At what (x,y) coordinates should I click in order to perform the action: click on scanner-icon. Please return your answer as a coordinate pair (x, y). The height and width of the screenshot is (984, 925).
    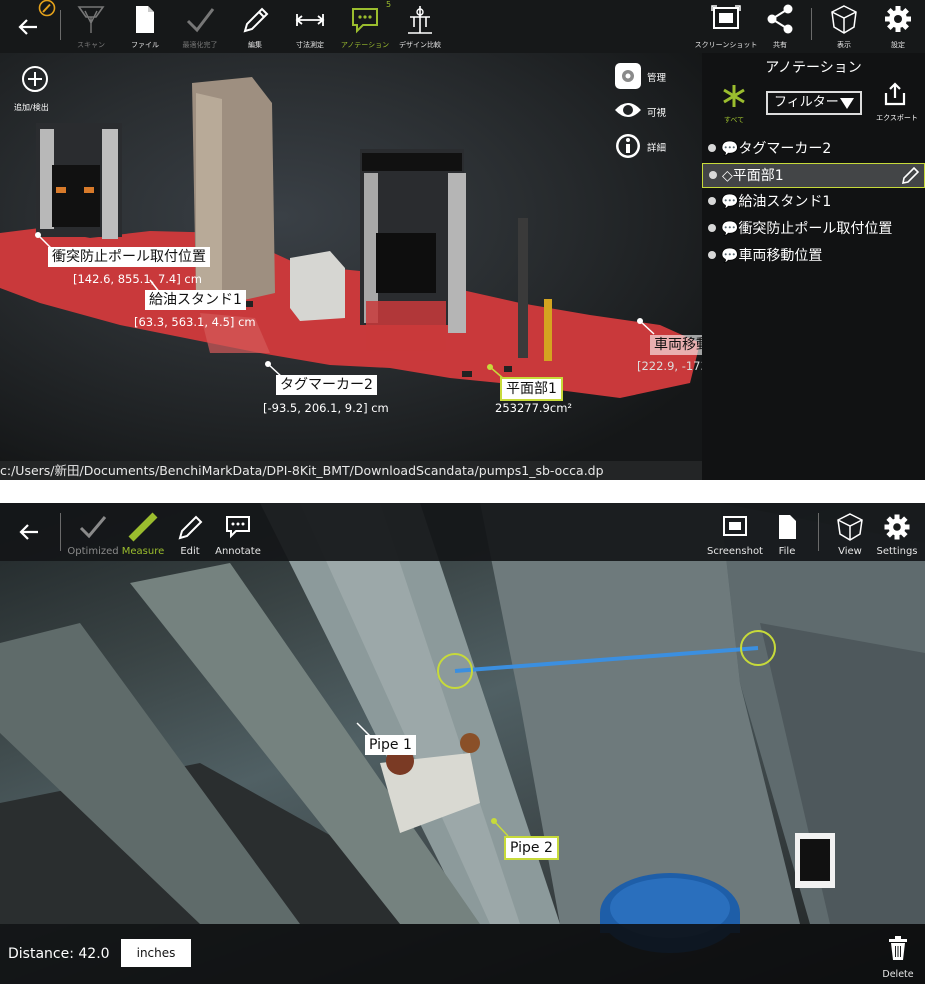
    Looking at the image, I should click on (91, 19).